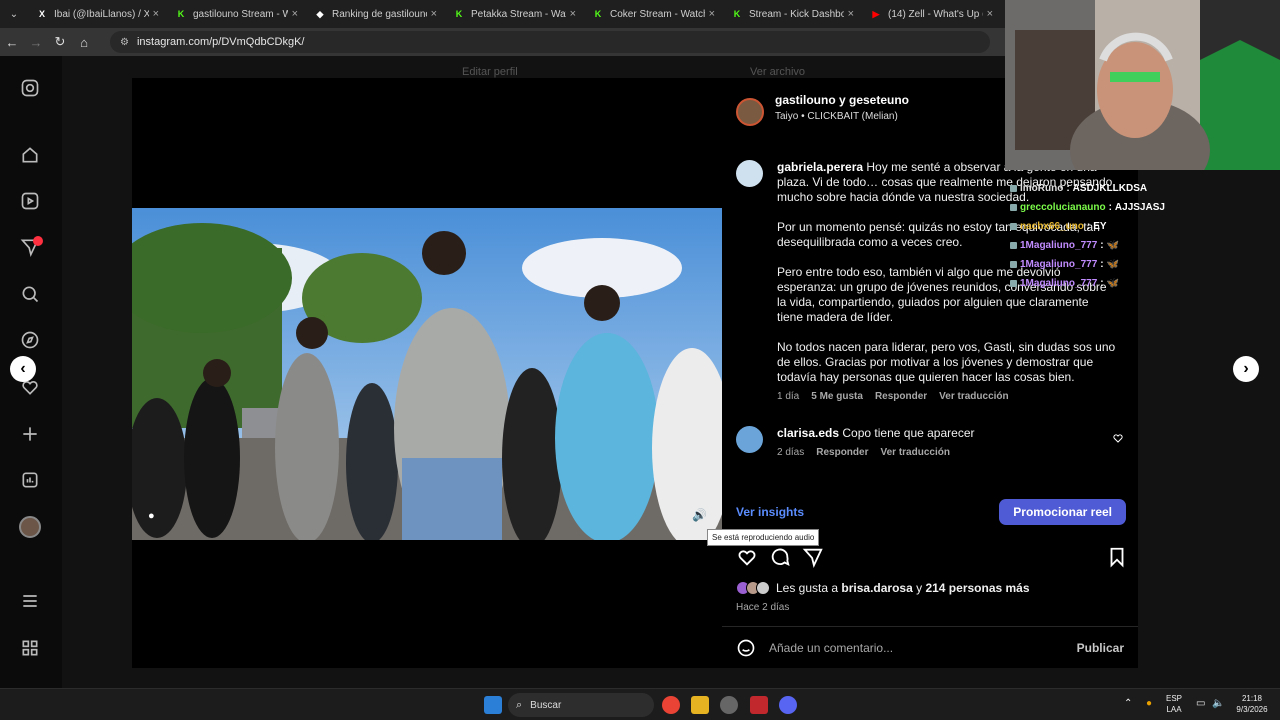  What do you see at coordinates (747, 557) in the screenshot?
I see `like-icon` at bounding box center [747, 557].